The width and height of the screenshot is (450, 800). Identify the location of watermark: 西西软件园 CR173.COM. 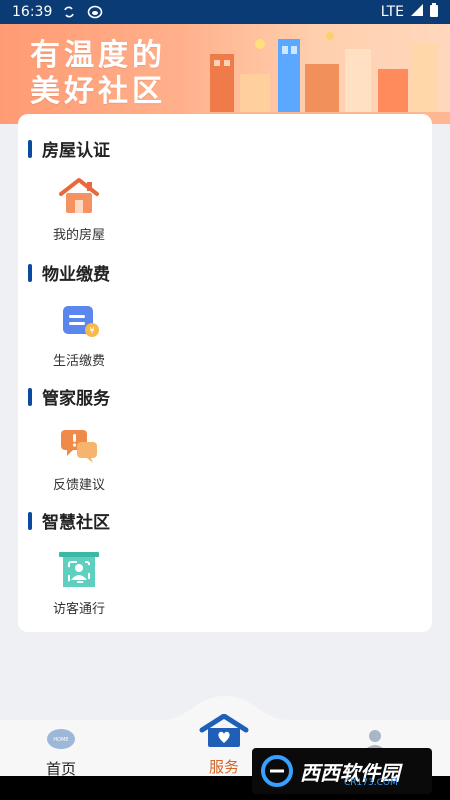
(342, 771).